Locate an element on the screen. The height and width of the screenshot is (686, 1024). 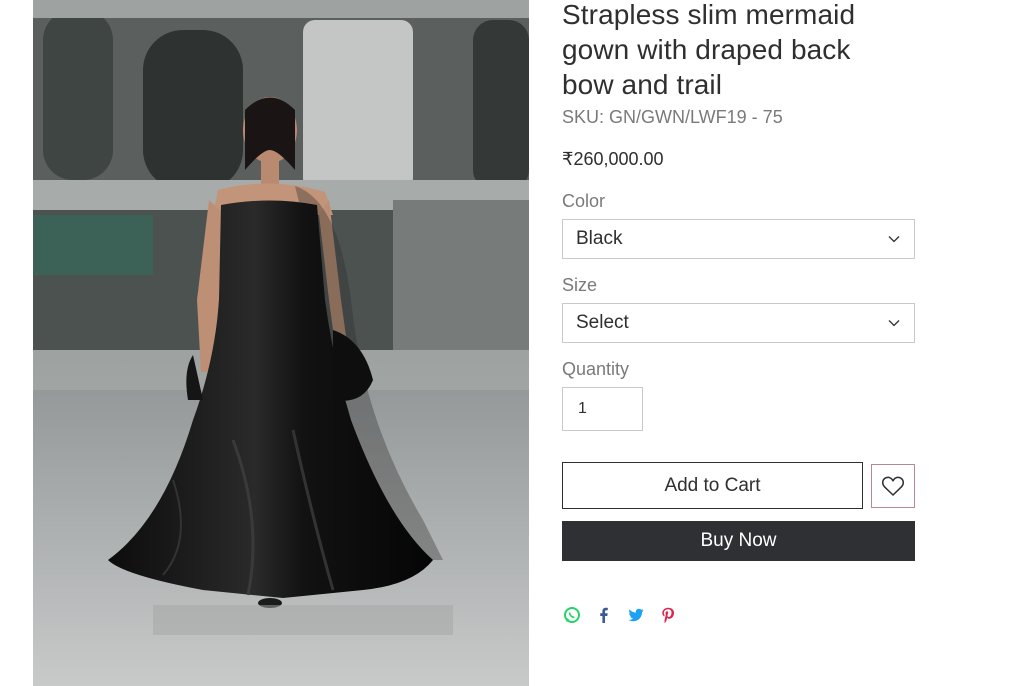
cart-actions: Add to Cart is located at coordinates (742, 485).